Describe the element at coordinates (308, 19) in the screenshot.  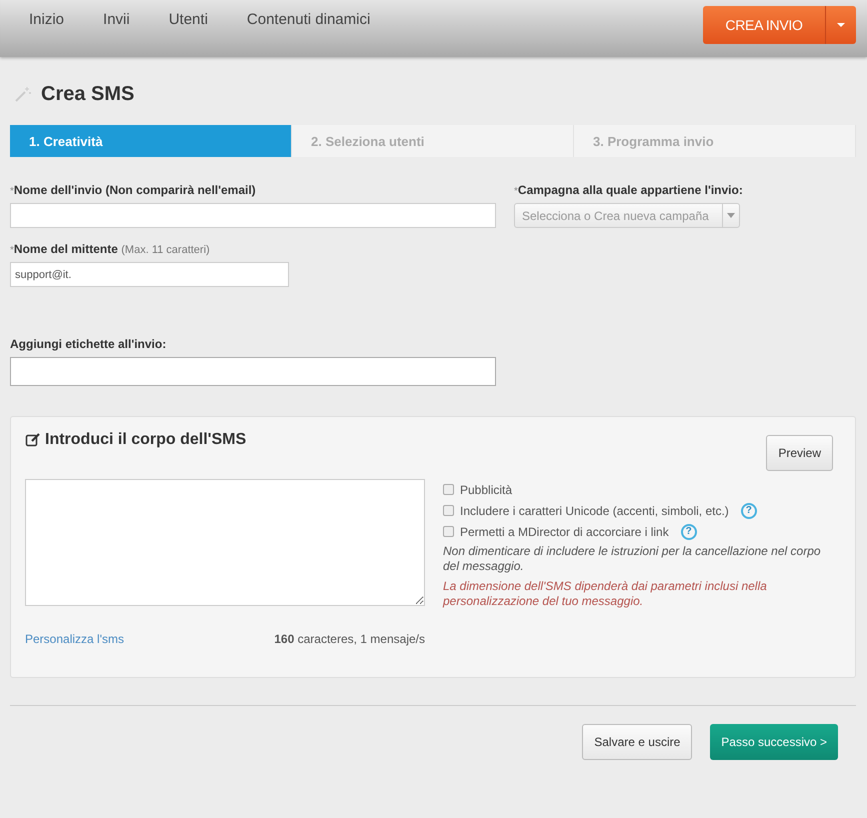
I see `nav-link: Contenuti dinamici` at that location.